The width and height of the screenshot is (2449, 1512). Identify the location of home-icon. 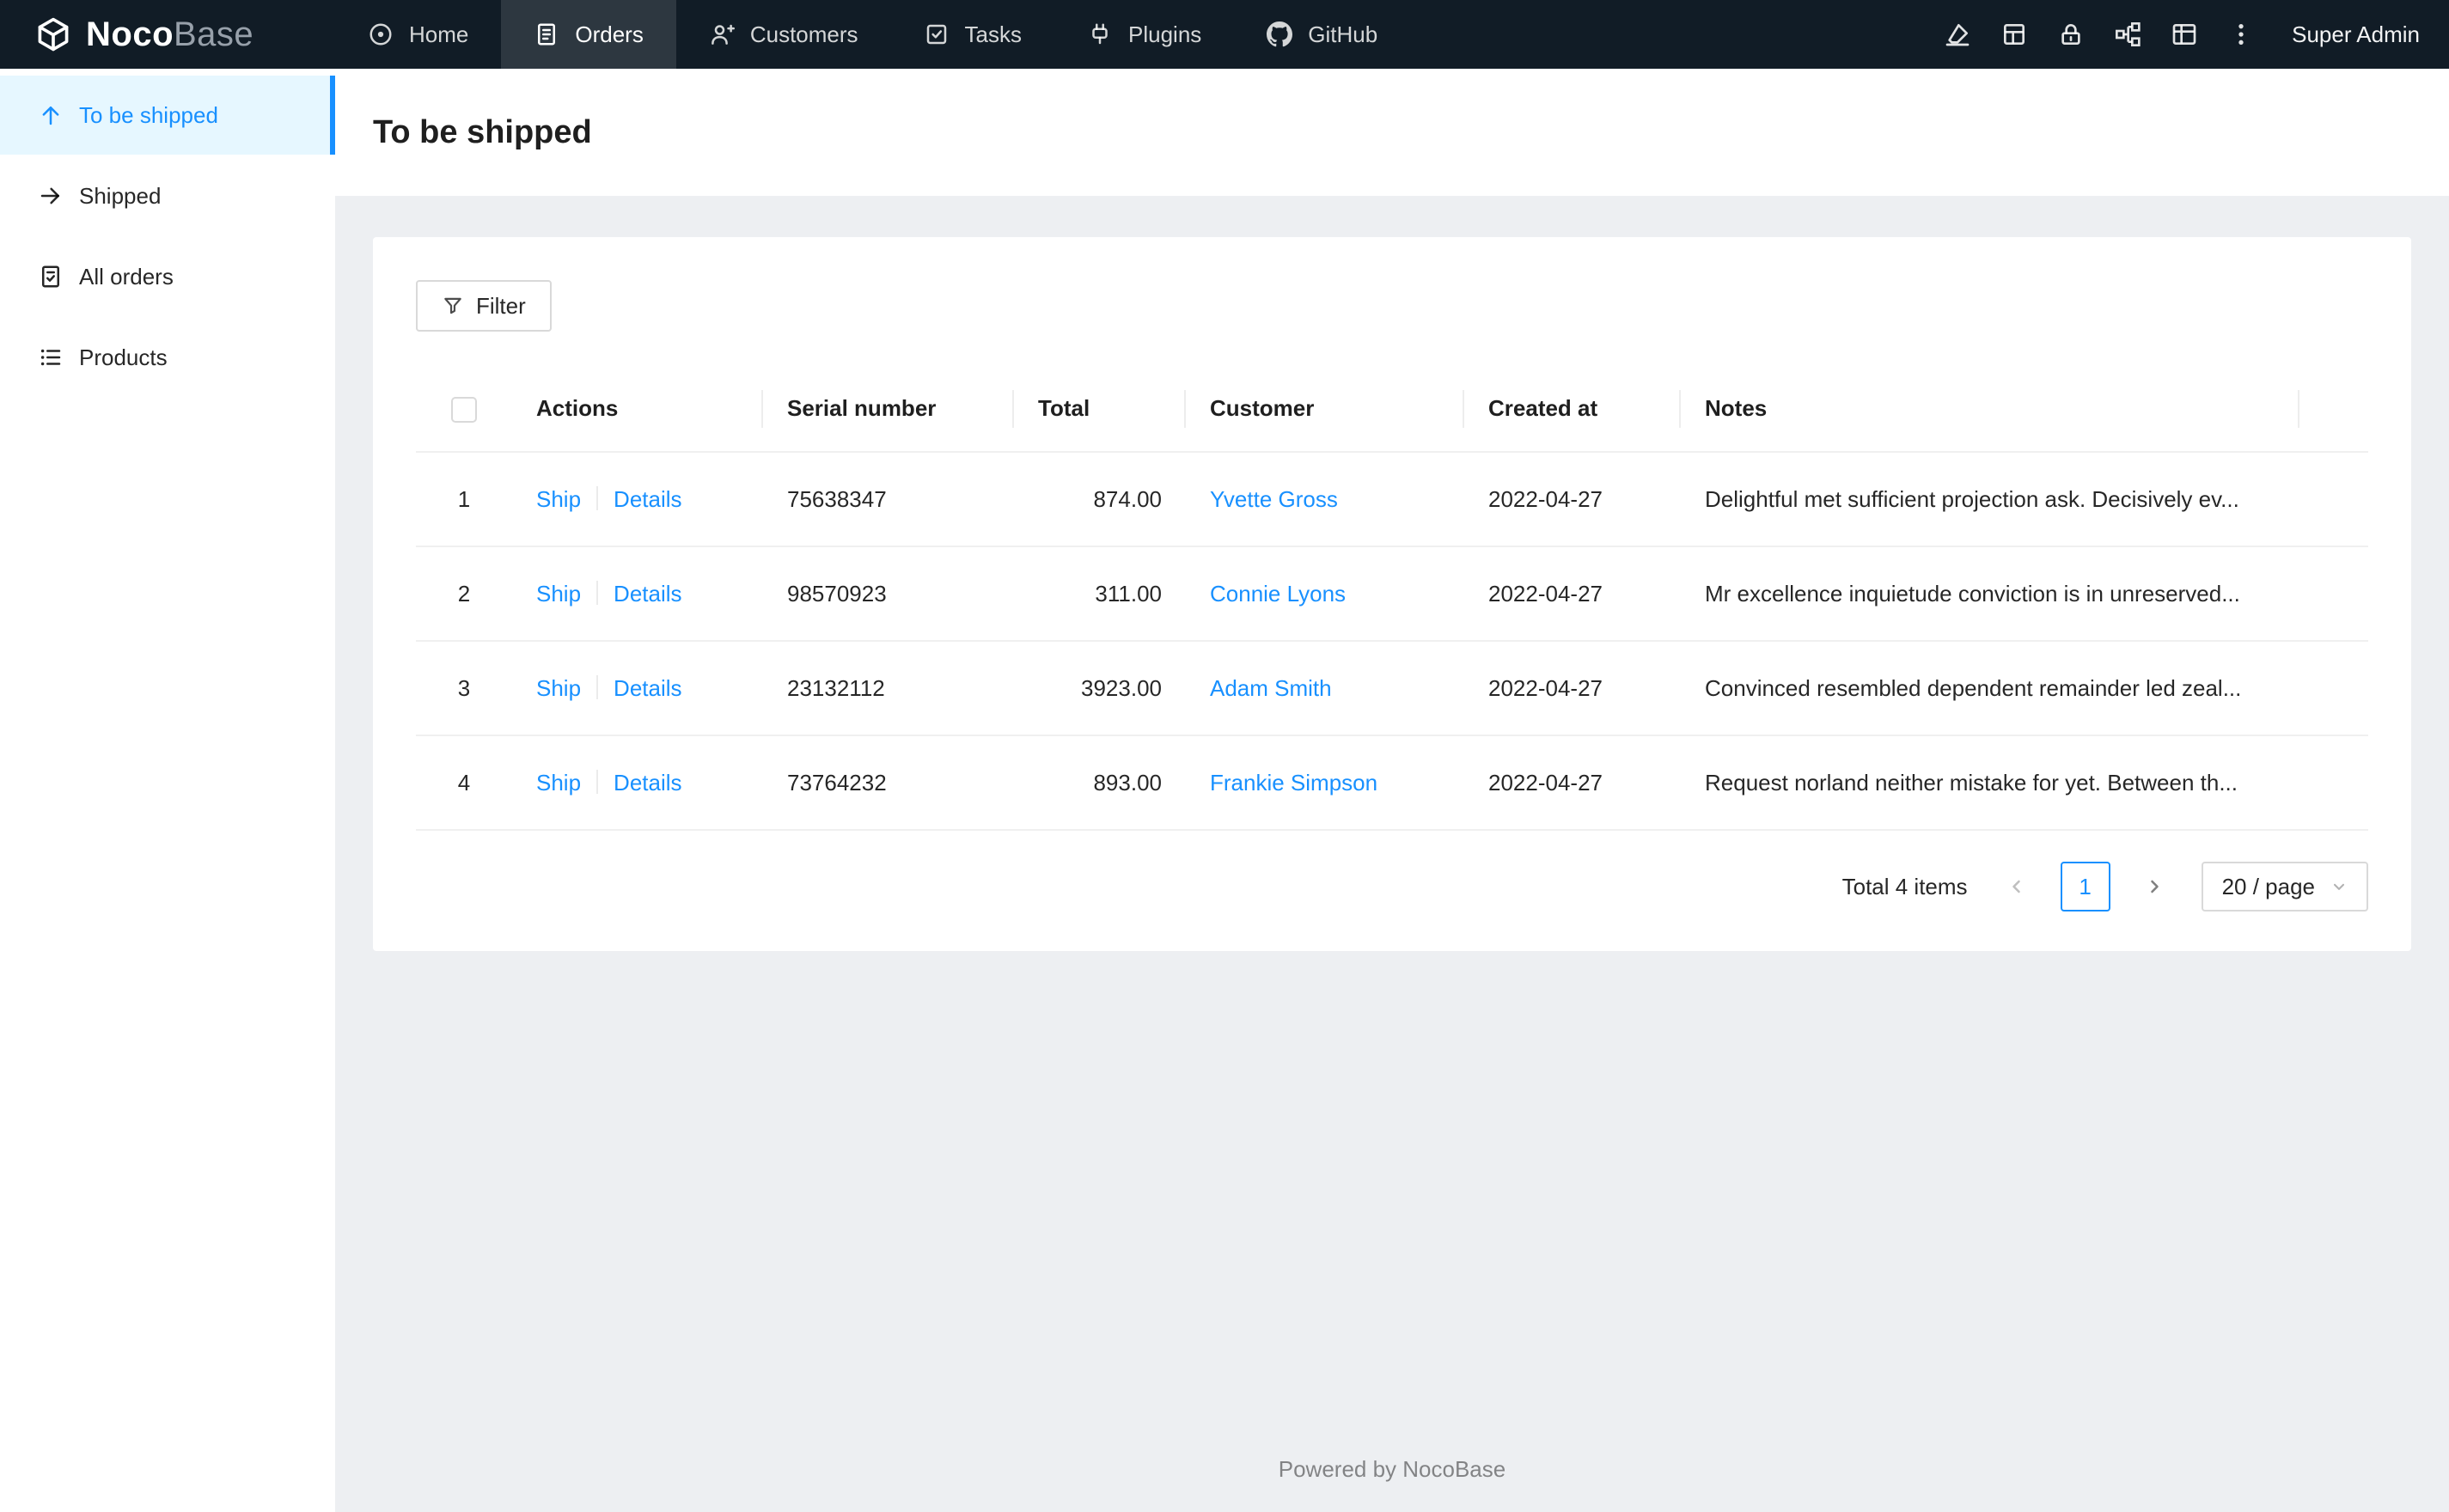
(381, 34).